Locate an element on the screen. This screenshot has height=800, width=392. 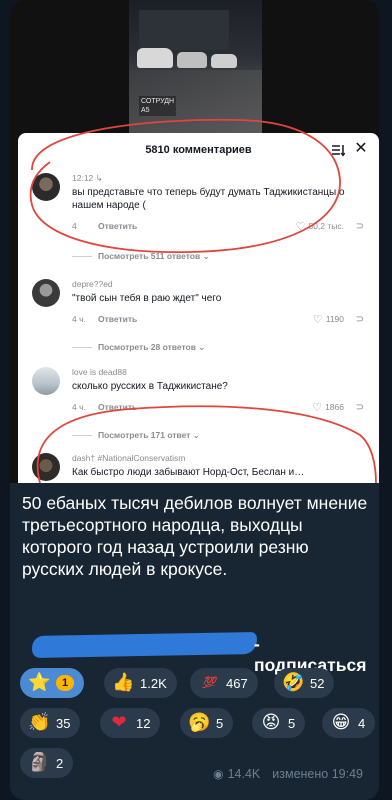
reaction-count: 52 is located at coordinates (317, 683).